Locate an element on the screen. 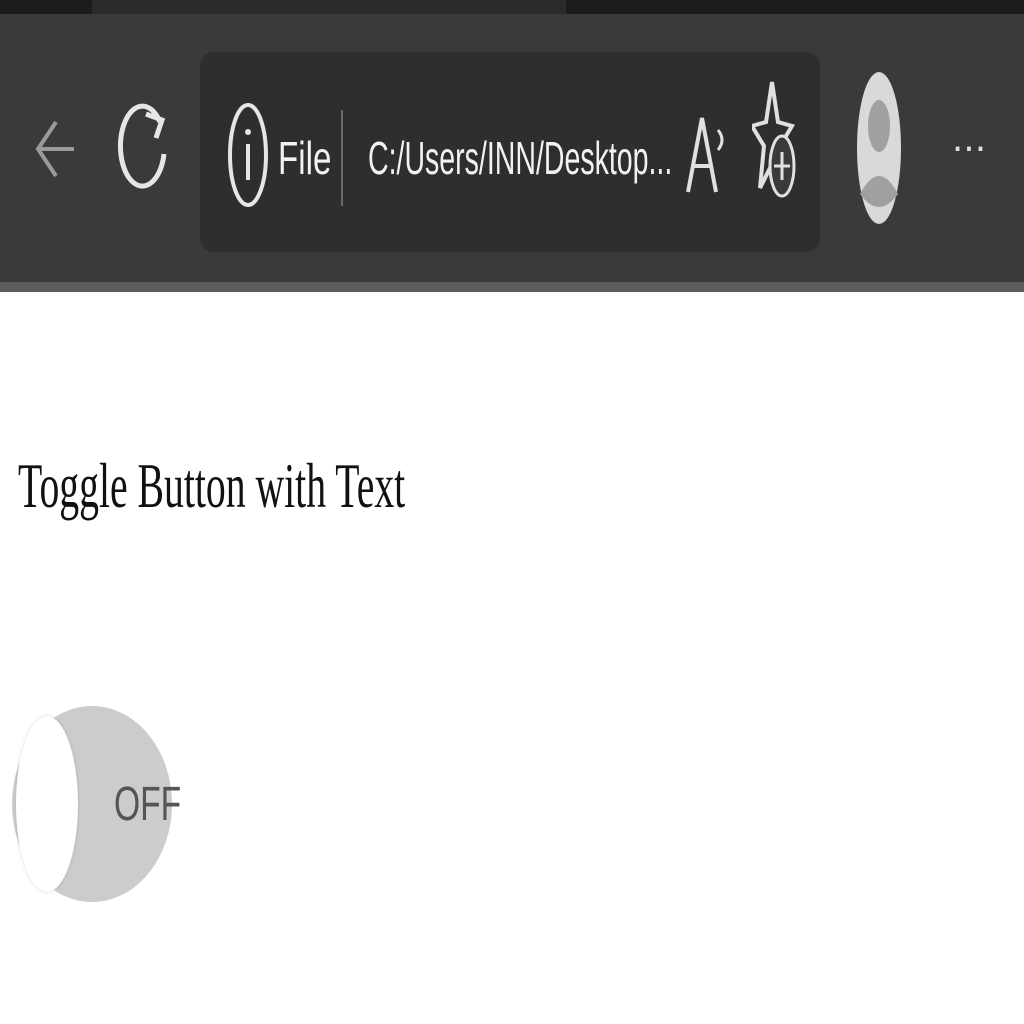 The image size is (1024, 1024). refresh-icon is located at coordinates (143, 150).